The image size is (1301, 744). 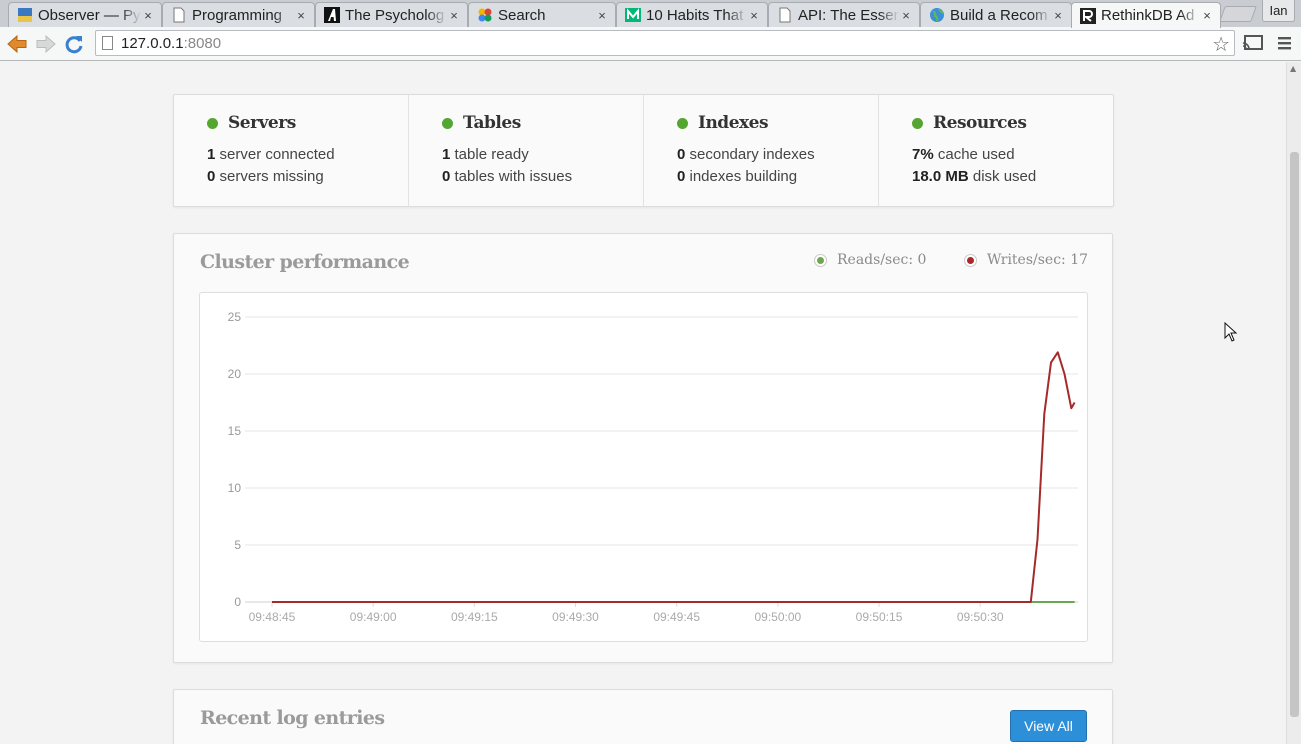 I want to click on y-tick-label: 10, so click(x=235, y=488).